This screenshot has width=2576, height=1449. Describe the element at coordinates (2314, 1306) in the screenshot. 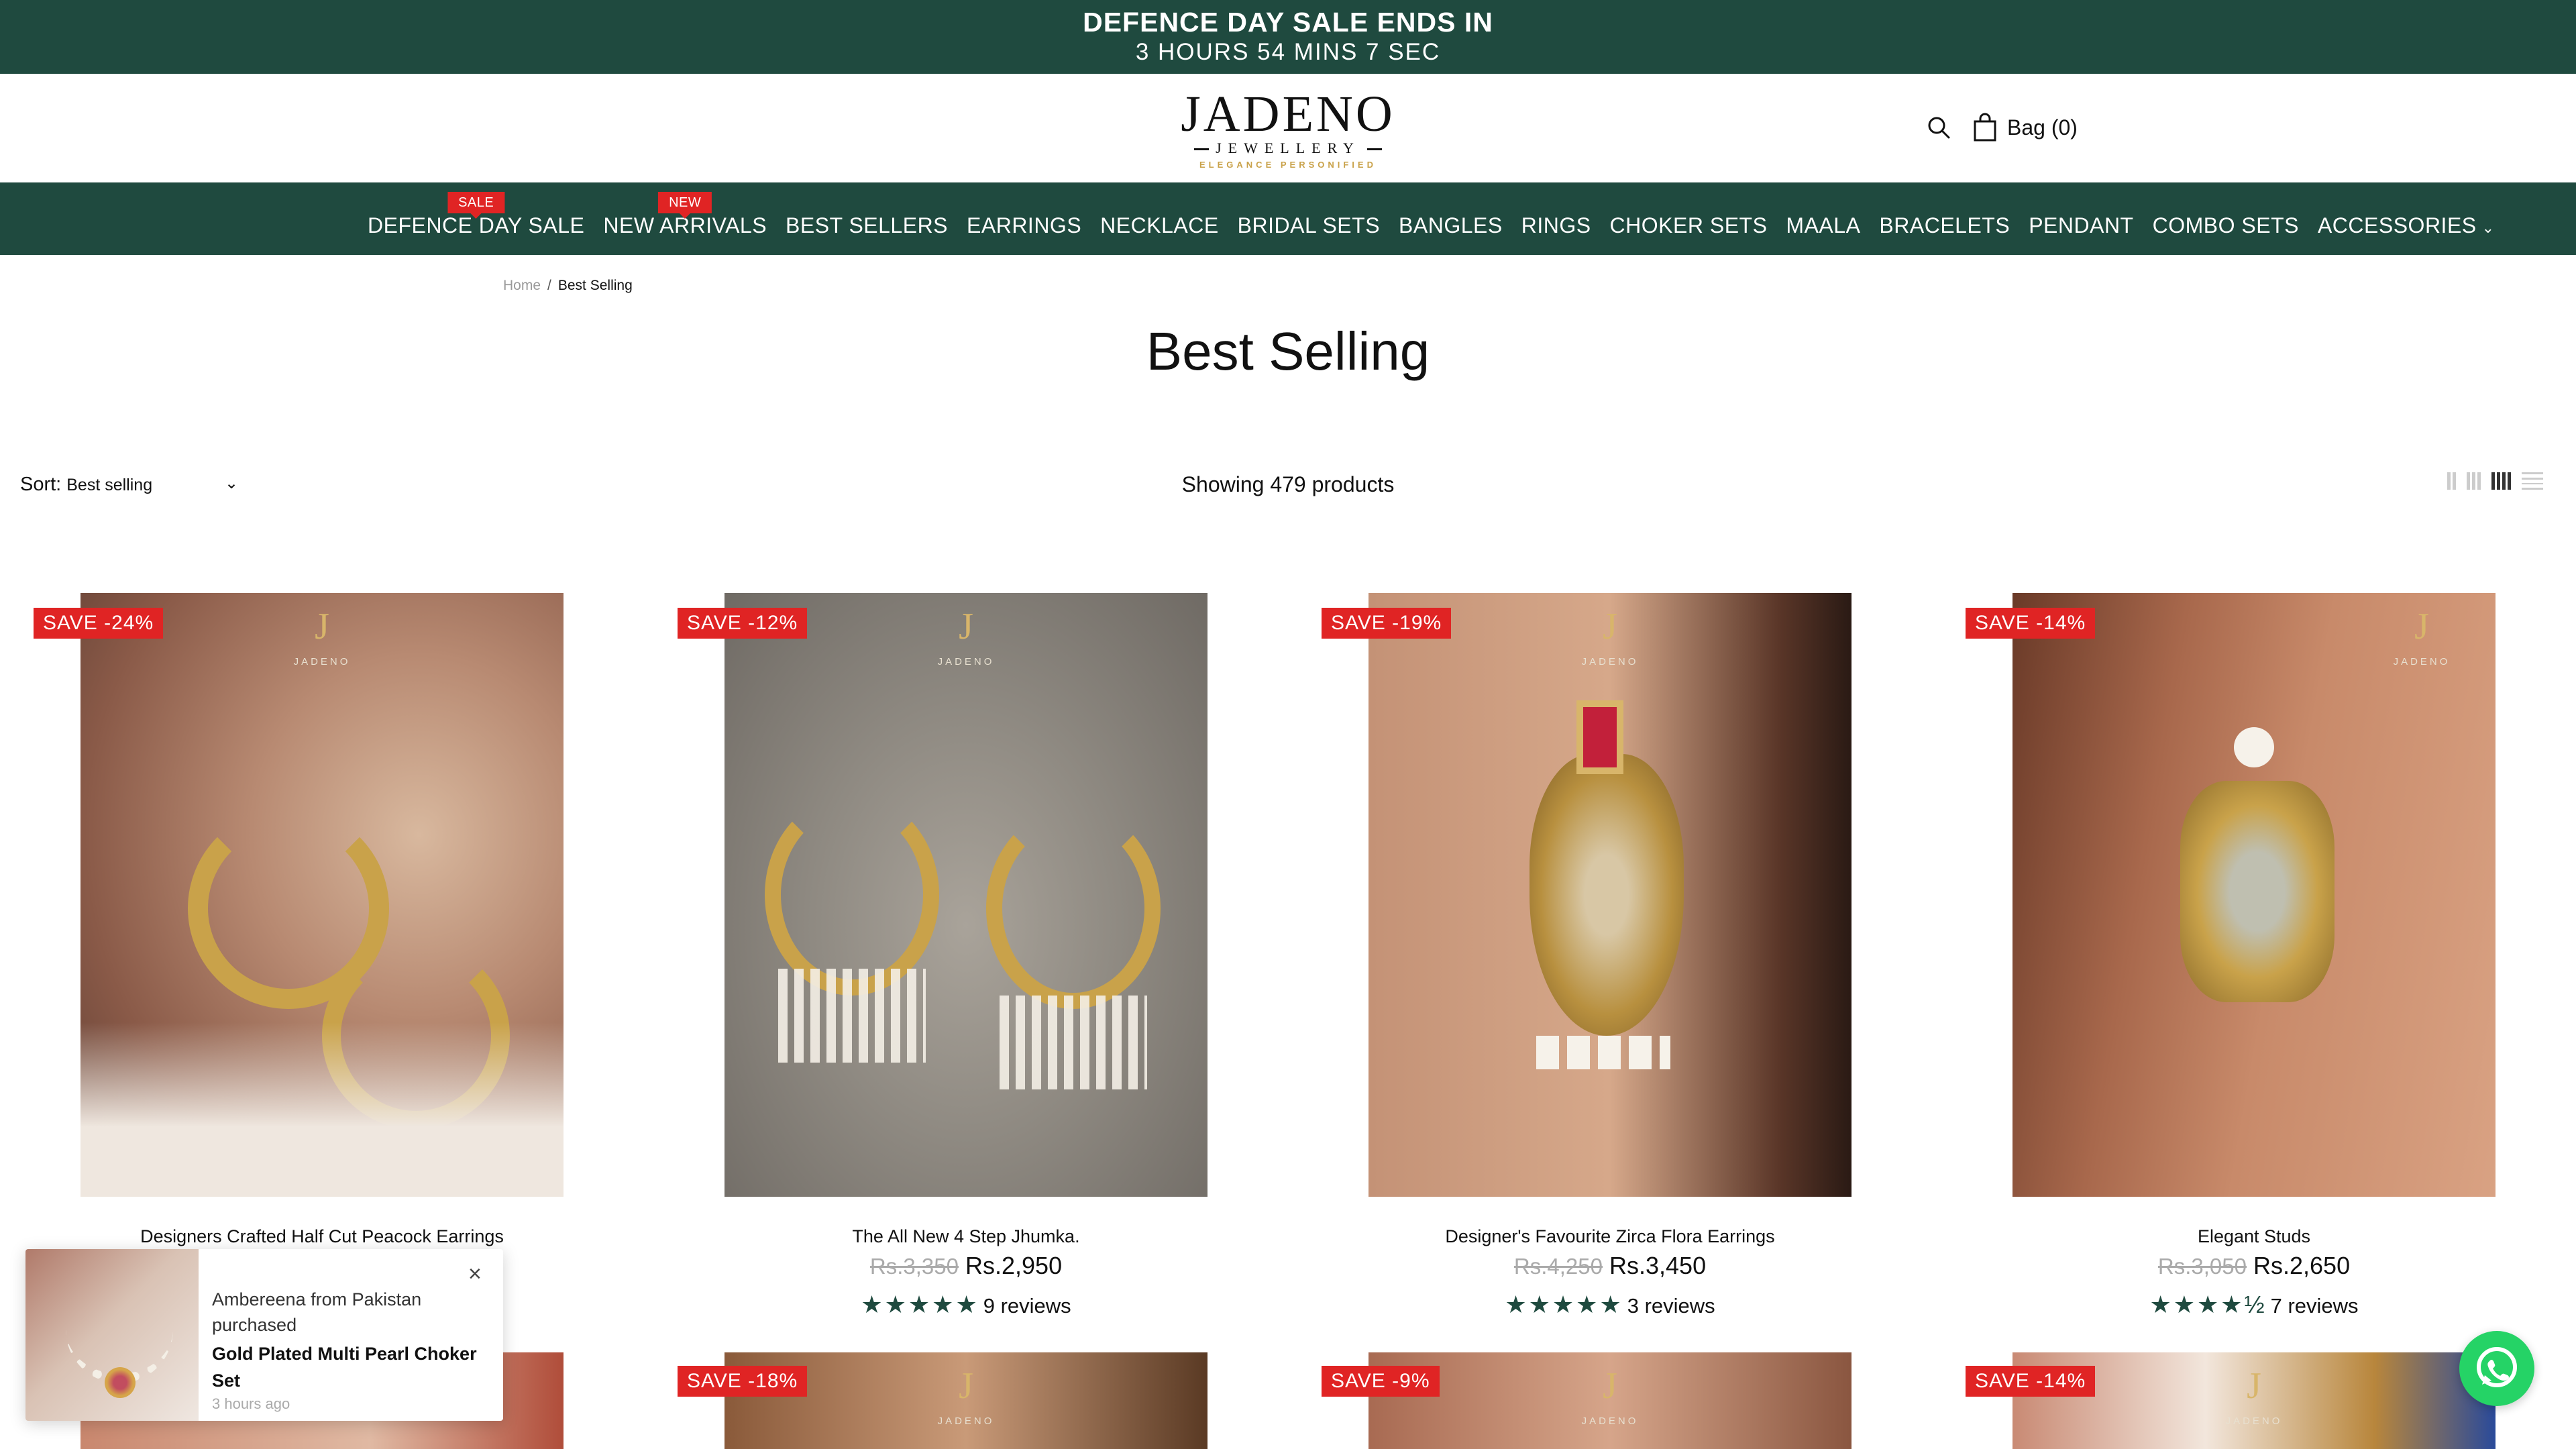

I see `review-count: 7 reviews` at that location.